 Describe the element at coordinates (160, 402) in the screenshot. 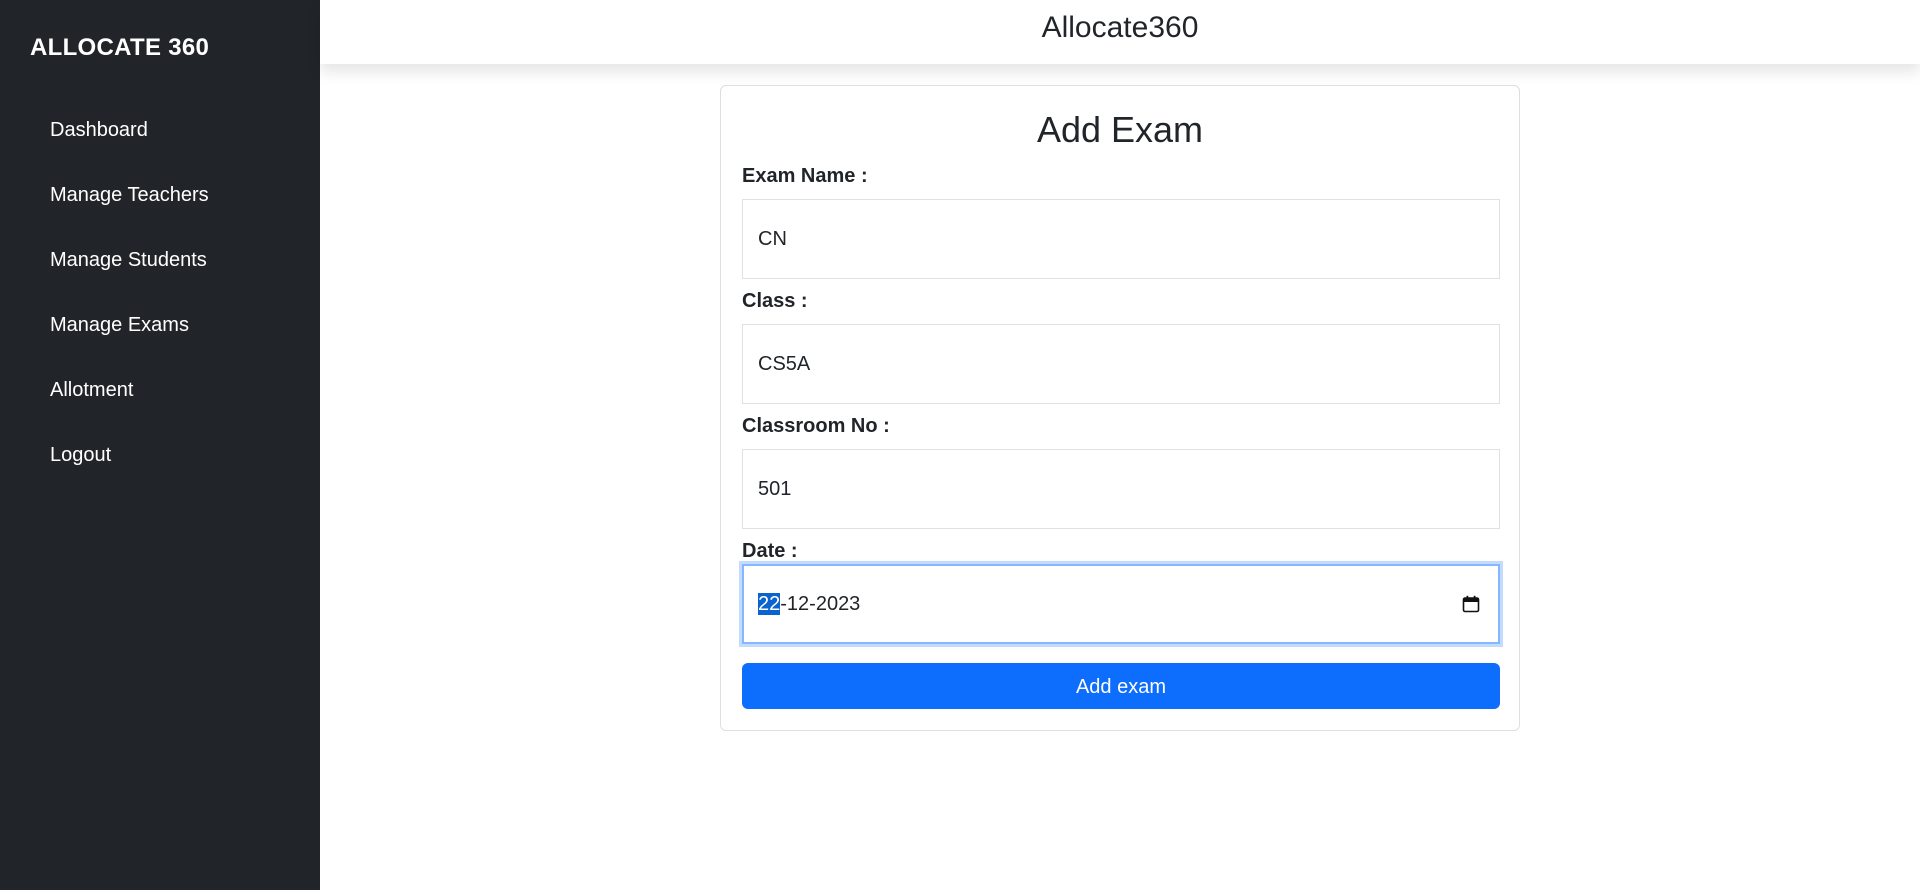

I see `sidebar-item-allotment: Allotment` at that location.